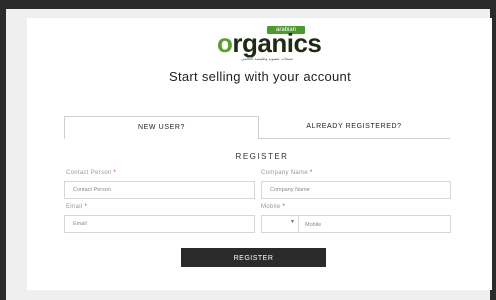 The image size is (496, 300). Describe the element at coordinates (260, 76) in the screenshot. I see `page-headline: Start selling with your account` at that location.